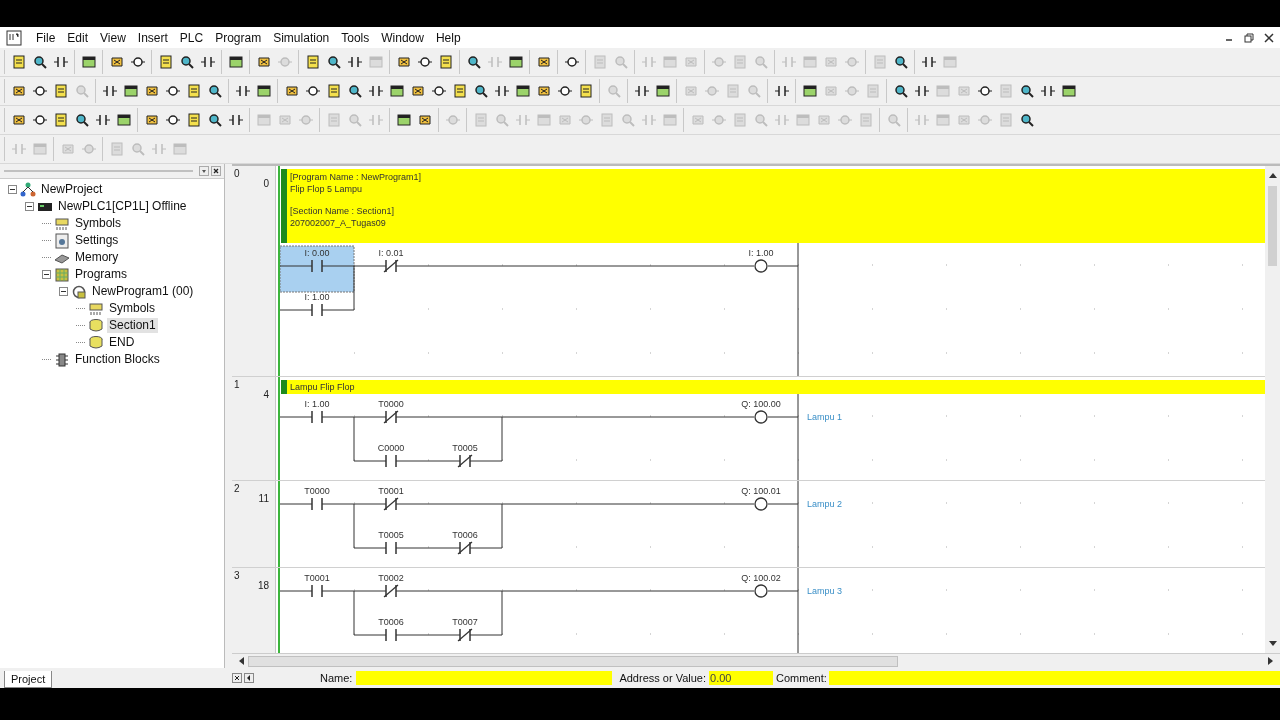 This screenshot has width=1280, height=720. I want to click on down-arrow-icon, so click(1272, 644).